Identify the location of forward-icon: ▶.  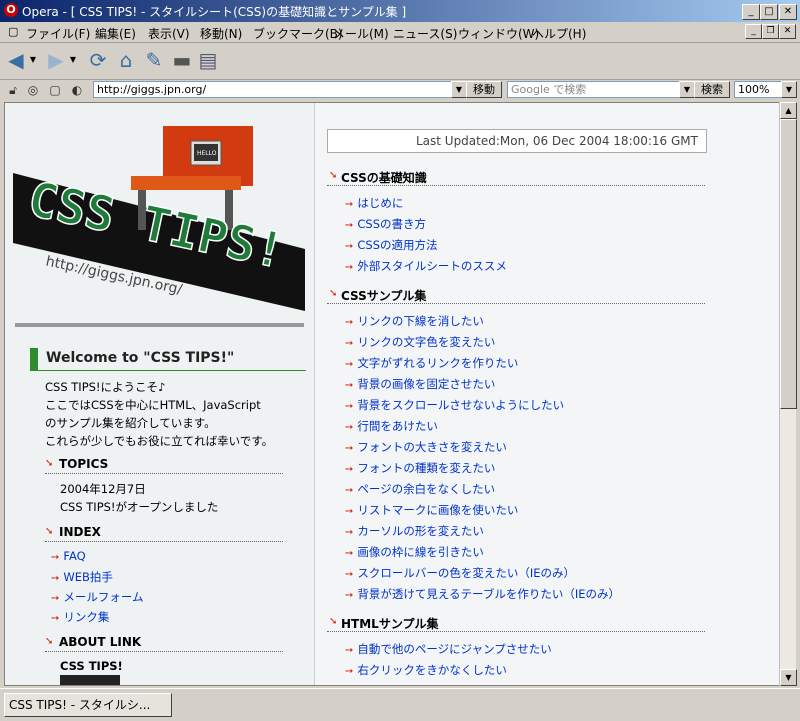
(56, 60).